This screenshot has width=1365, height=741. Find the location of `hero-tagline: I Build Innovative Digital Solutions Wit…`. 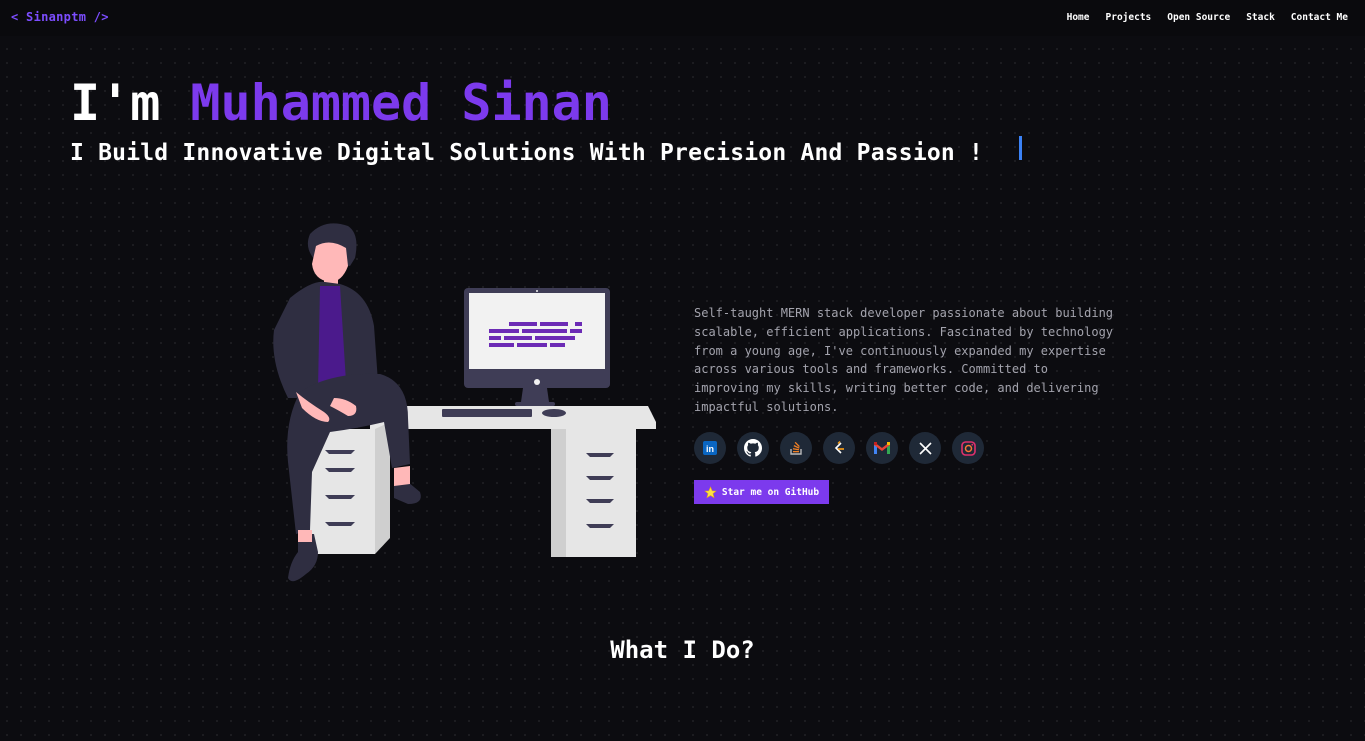

hero-tagline: I Build Innovative Digital Solutions Wit… is located at coordinates (527, 153).